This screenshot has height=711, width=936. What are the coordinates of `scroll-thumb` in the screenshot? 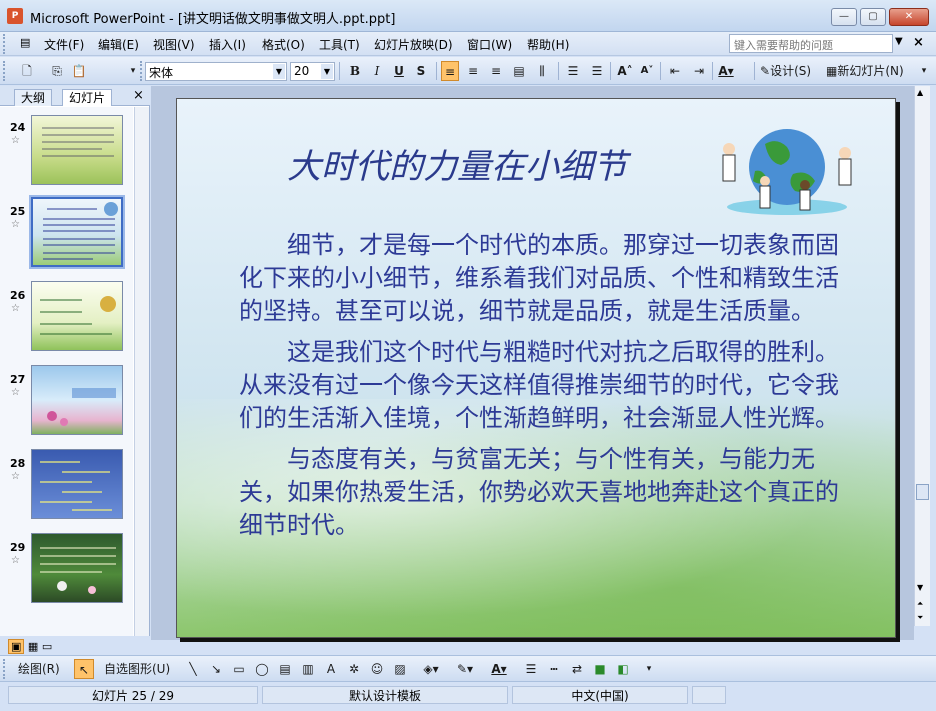 It's located at (922, 492).